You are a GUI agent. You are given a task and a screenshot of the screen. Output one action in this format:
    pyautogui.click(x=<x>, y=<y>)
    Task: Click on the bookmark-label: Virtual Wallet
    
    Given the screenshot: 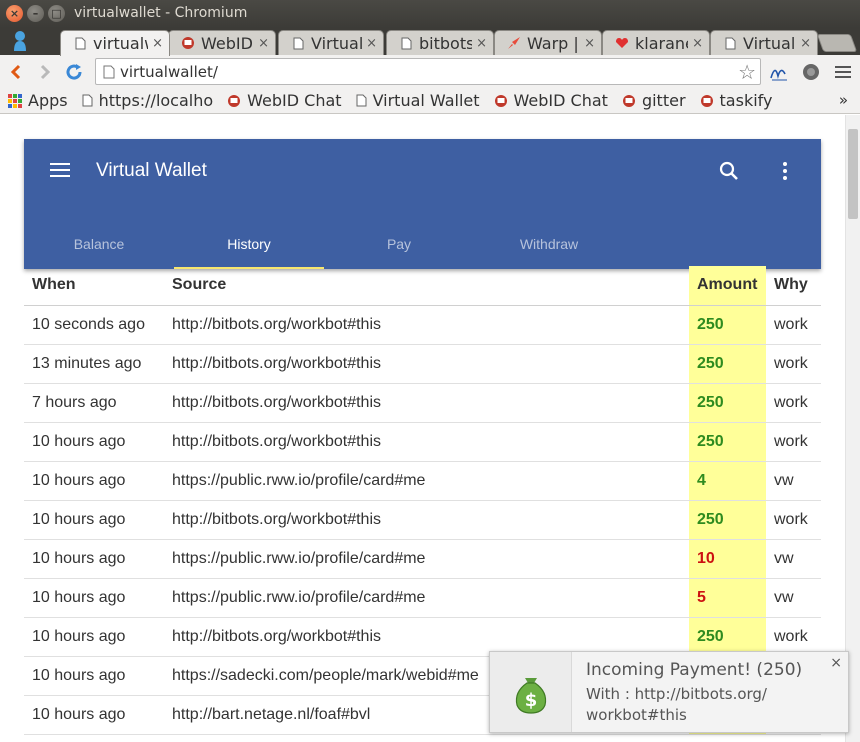 What is the action you would take?
    pyautogui.click(x=426, y=100)
    